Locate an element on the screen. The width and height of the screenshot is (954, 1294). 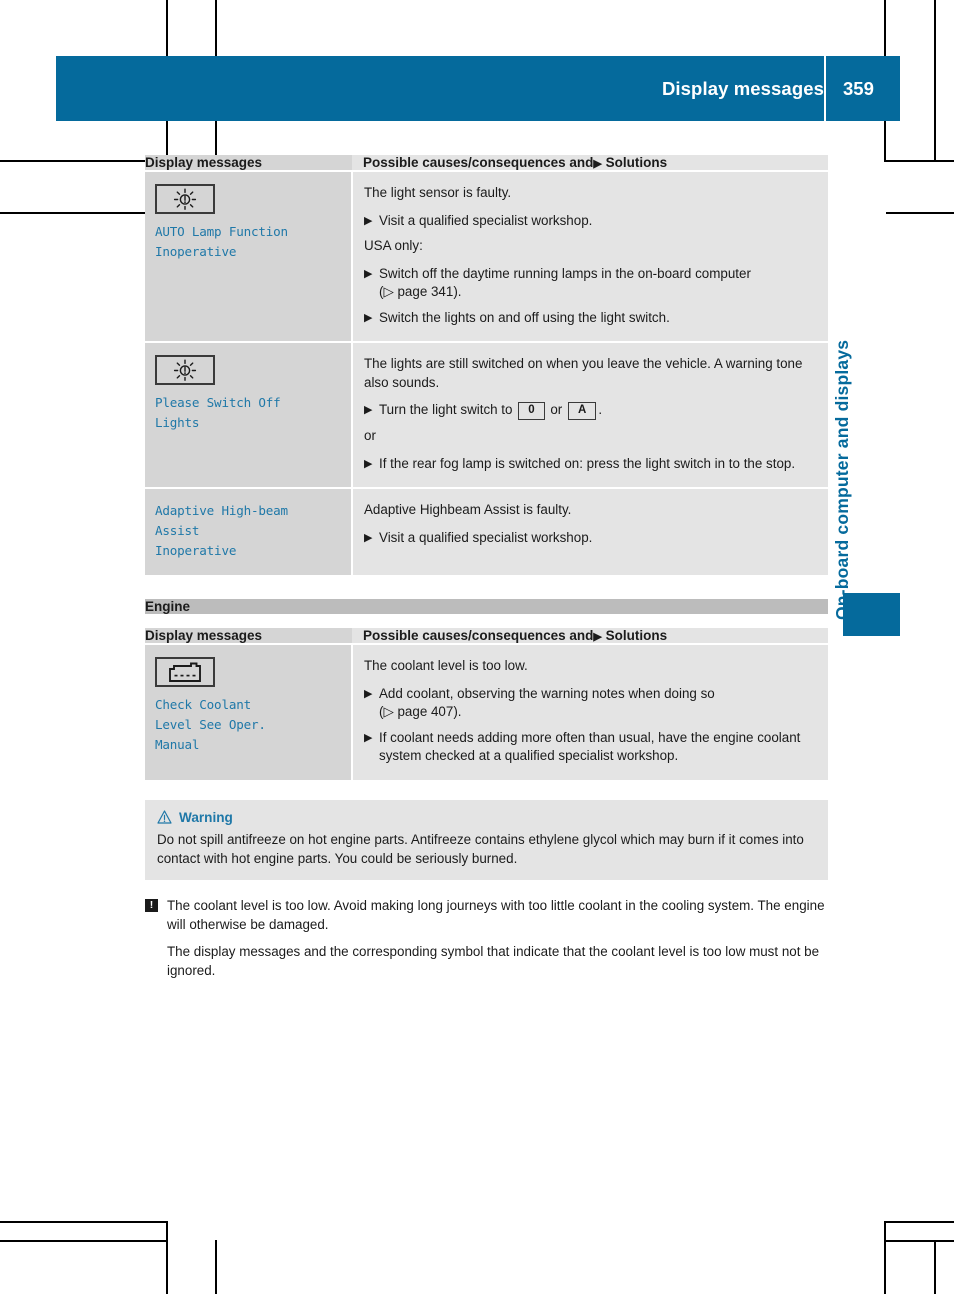
cause-text: Adaptive Highbeam Assist is faulty. is located at coordinates (468, 509).